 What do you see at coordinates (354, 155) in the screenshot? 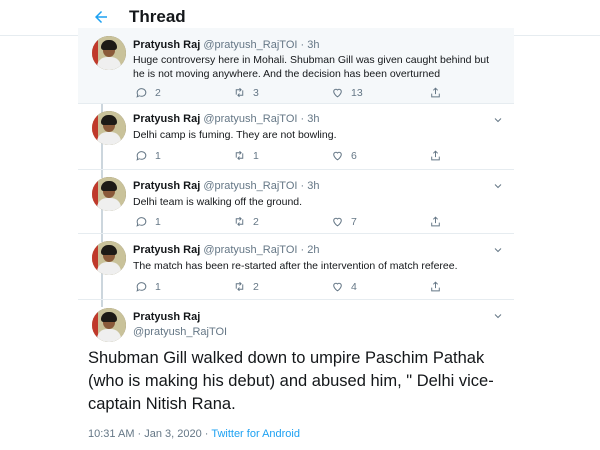
I see `like-count: 6` at bounding box center [354, 155].